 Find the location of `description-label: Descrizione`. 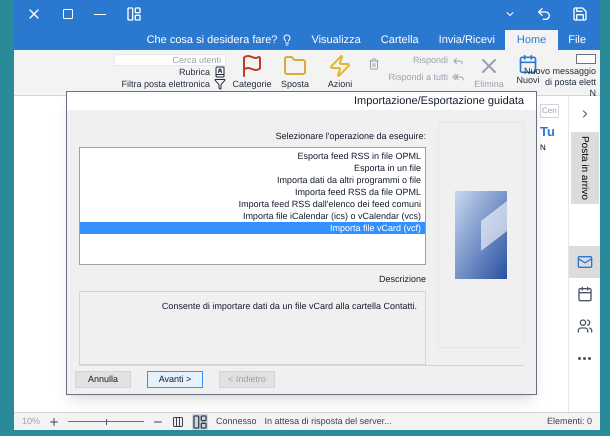

description-label: Descrizione is located at coordinates (402, 279).